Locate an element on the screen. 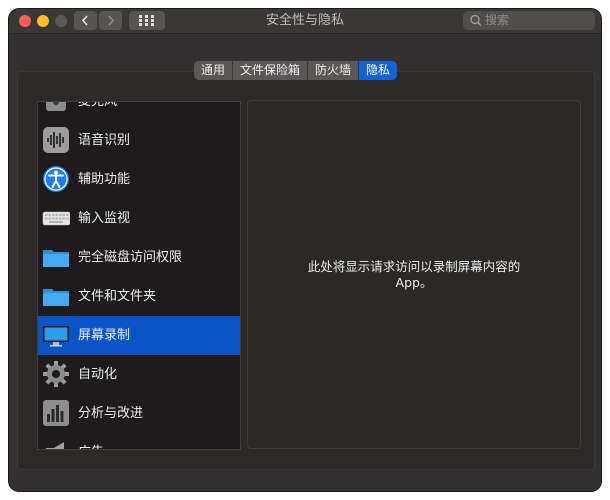 Image resolution: width=610 pixels, height=500 pixels. sidebar-item-input-monitoring: 输入监视 is located at coordinates (139, 218).